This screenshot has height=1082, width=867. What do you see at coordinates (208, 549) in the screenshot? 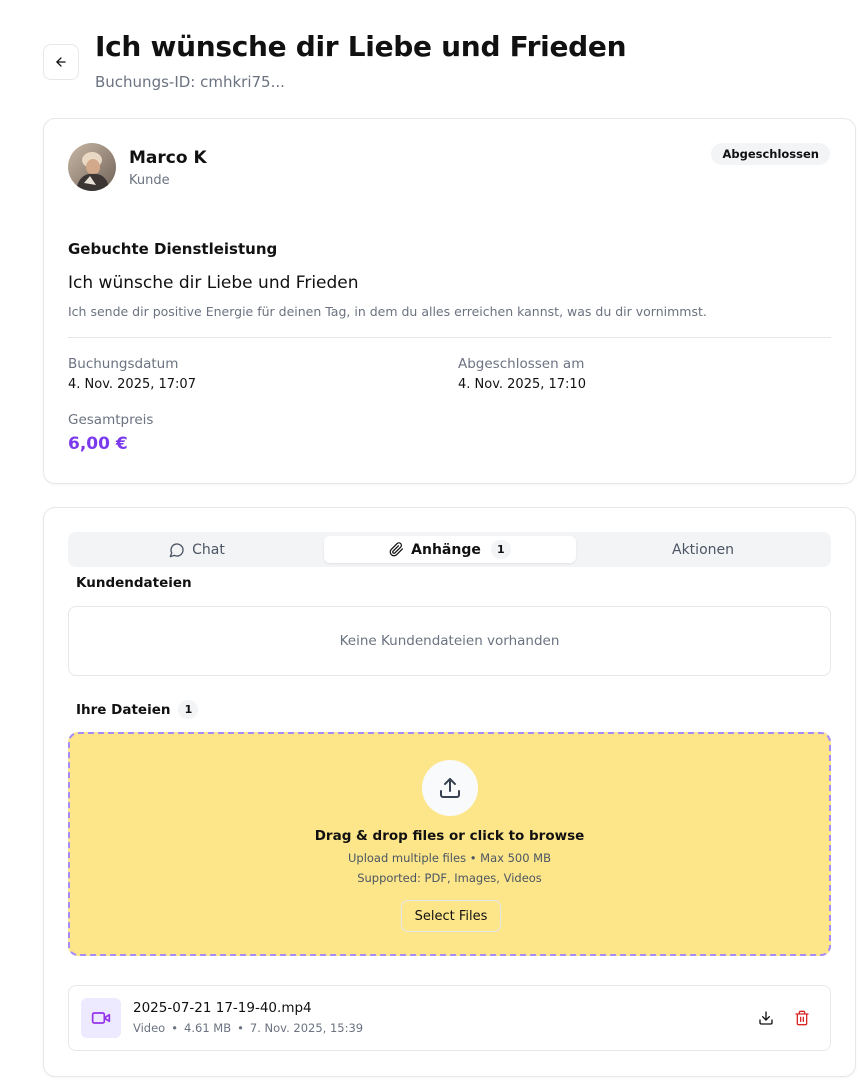
I see `tab-label: Chat` at bounding box center [208, 549].